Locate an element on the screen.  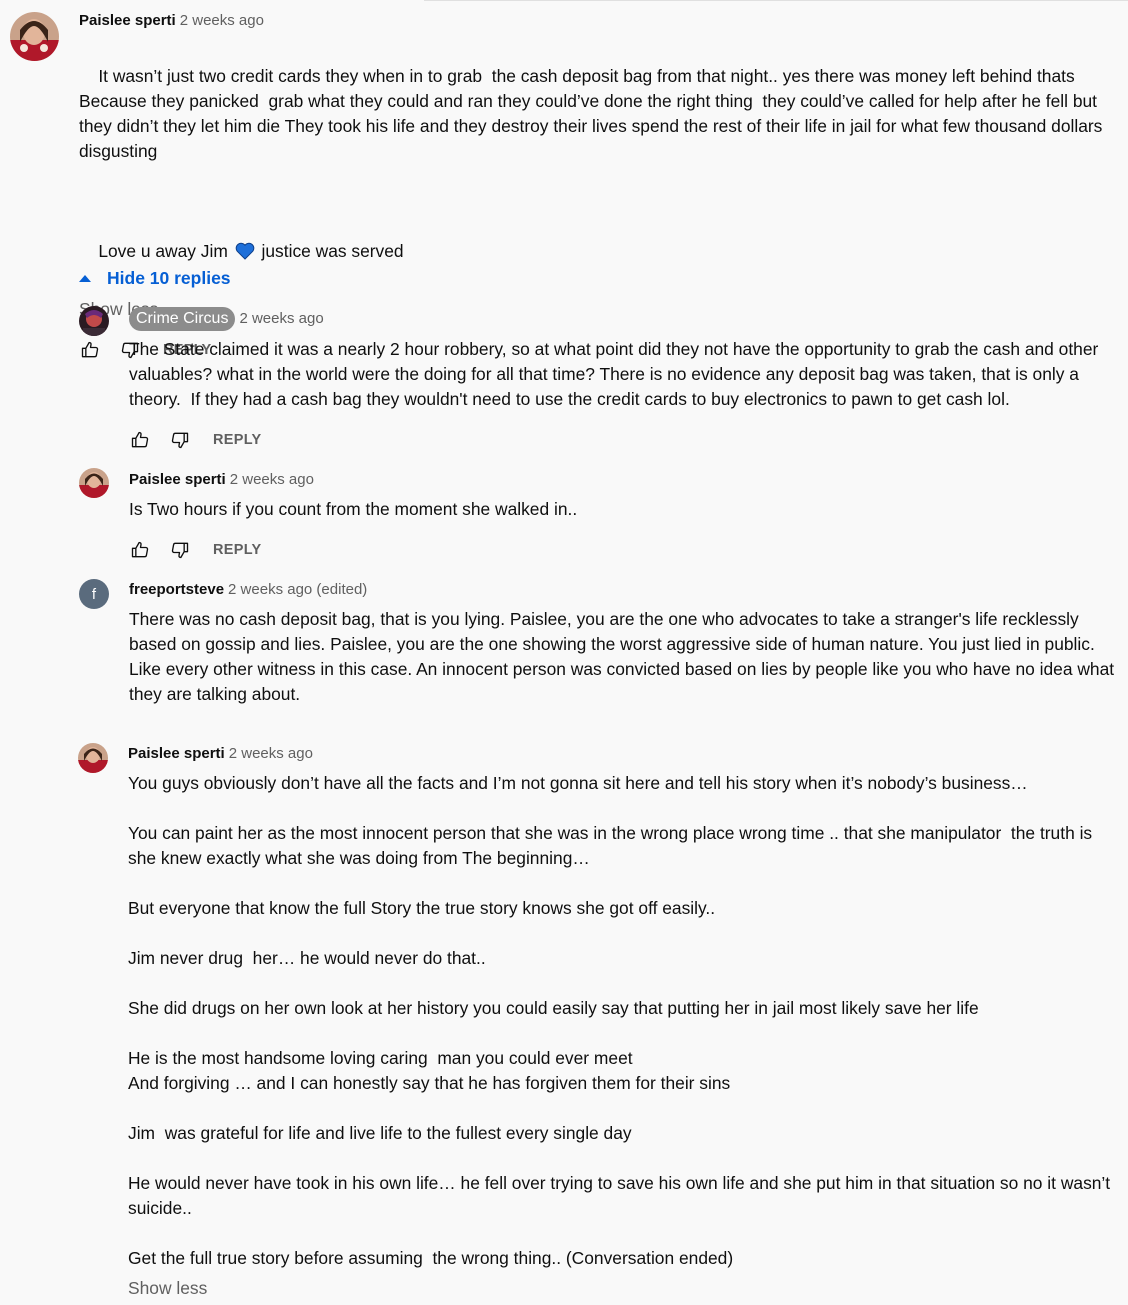
reply-header: Crime Circus 2 weeks ago is located at coordinates (624, 319).